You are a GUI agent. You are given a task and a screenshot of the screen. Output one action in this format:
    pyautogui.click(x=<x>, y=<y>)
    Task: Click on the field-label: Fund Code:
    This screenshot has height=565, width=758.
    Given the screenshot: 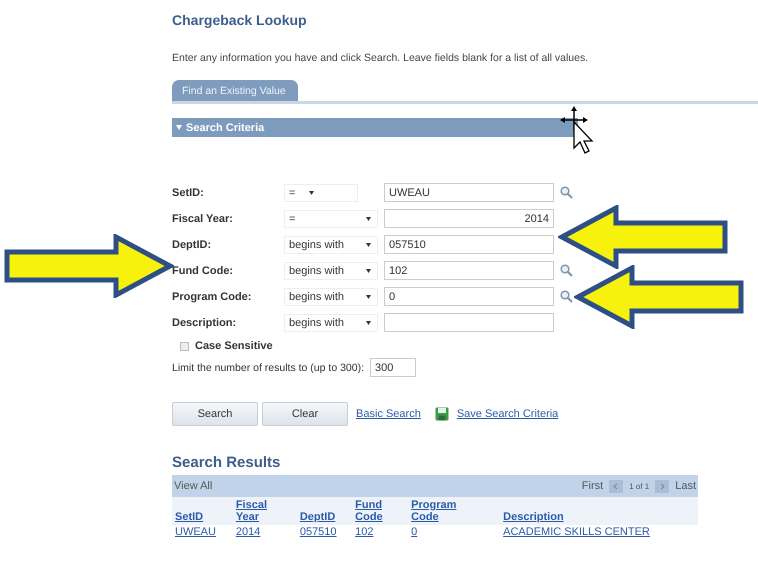 What is the action you would take?
    pyautogui.click(x=203, y=270)
    